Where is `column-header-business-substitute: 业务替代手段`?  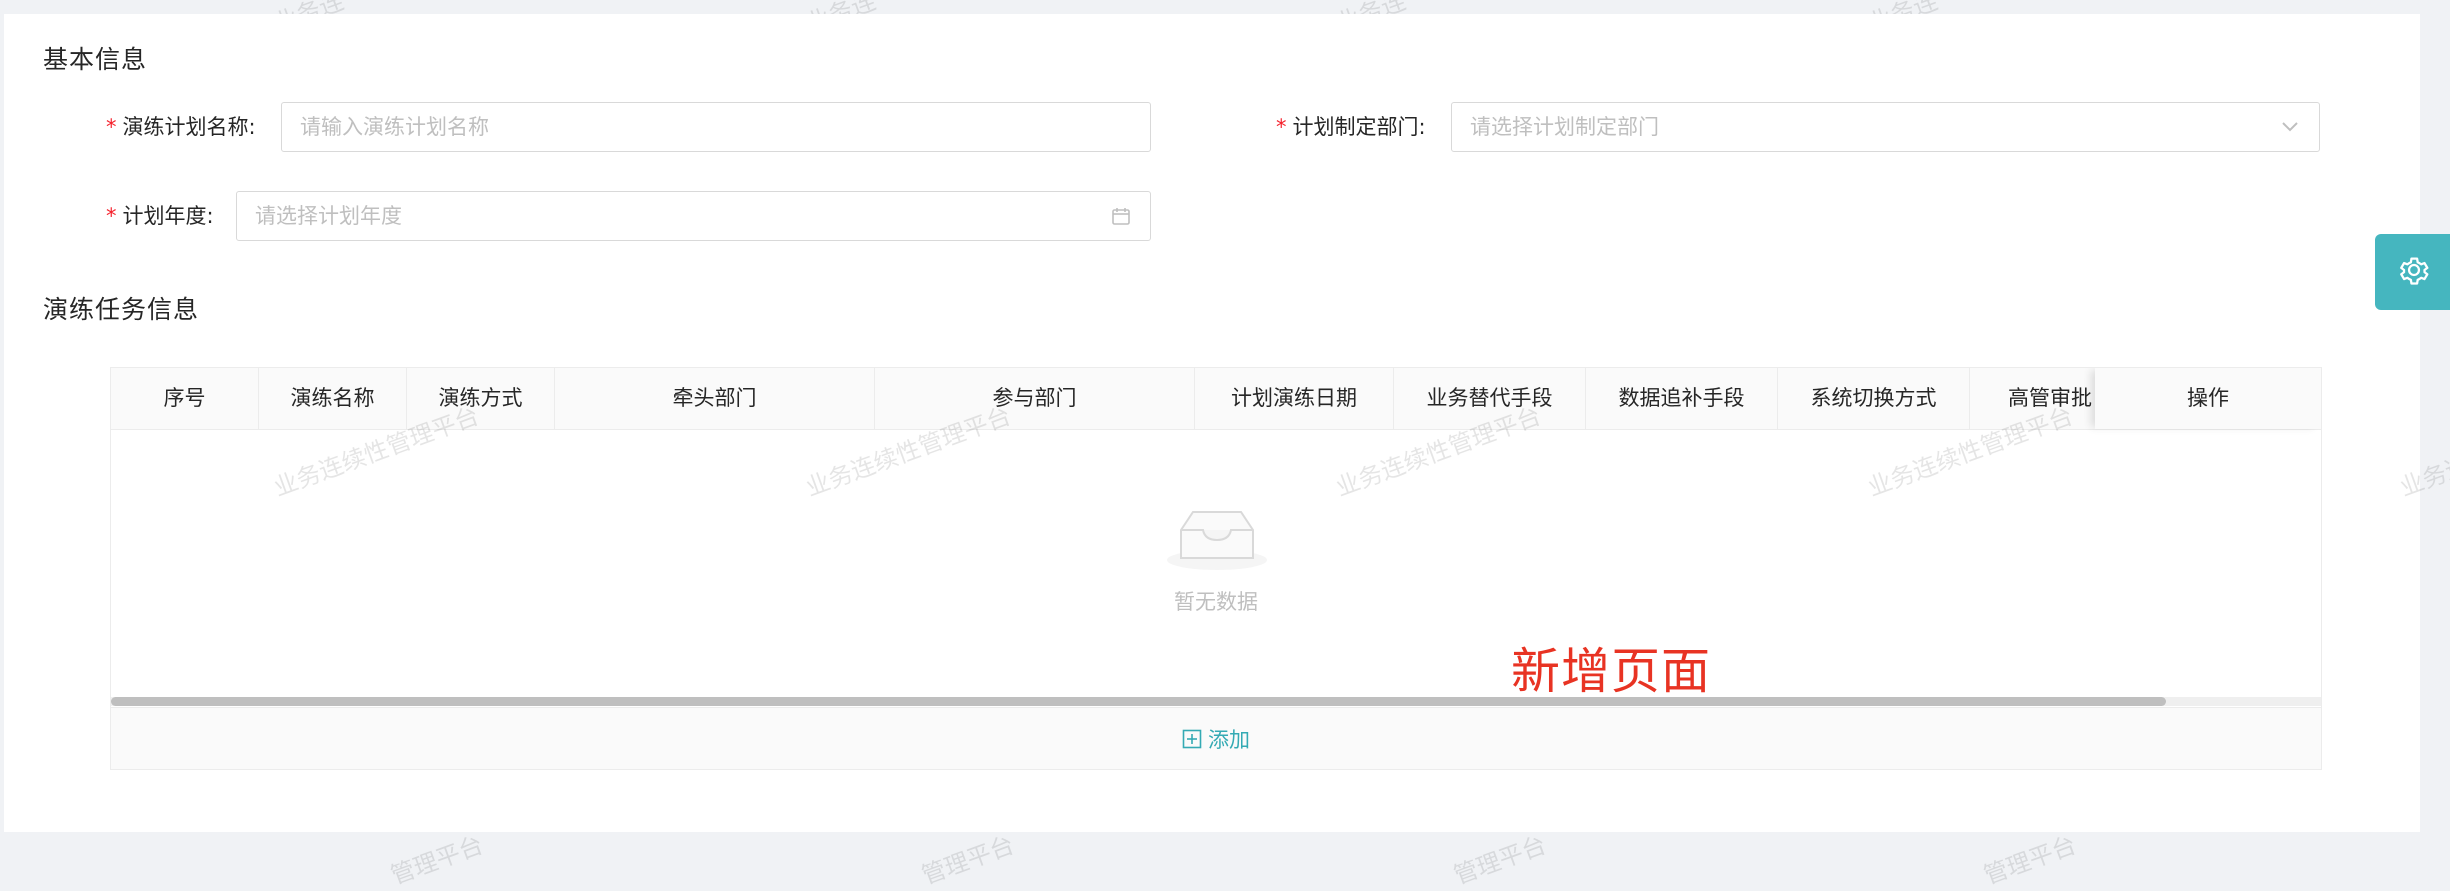 column-header-business-substitute: 业务替代手段 is located at coordinates (1490, 398).